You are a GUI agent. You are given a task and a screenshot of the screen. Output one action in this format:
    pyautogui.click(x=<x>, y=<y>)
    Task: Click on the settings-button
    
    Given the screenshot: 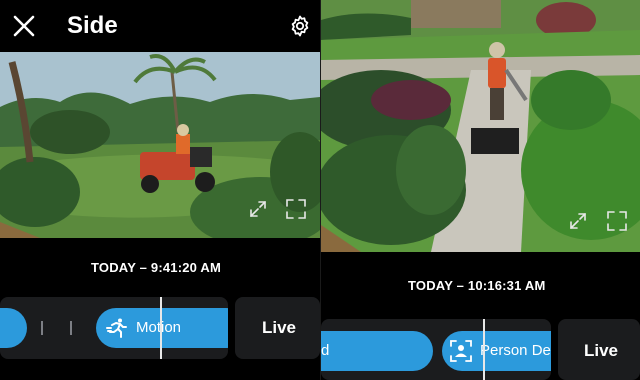 What is the action you would take?
    pyautogui.click(x=300, y=26)
    